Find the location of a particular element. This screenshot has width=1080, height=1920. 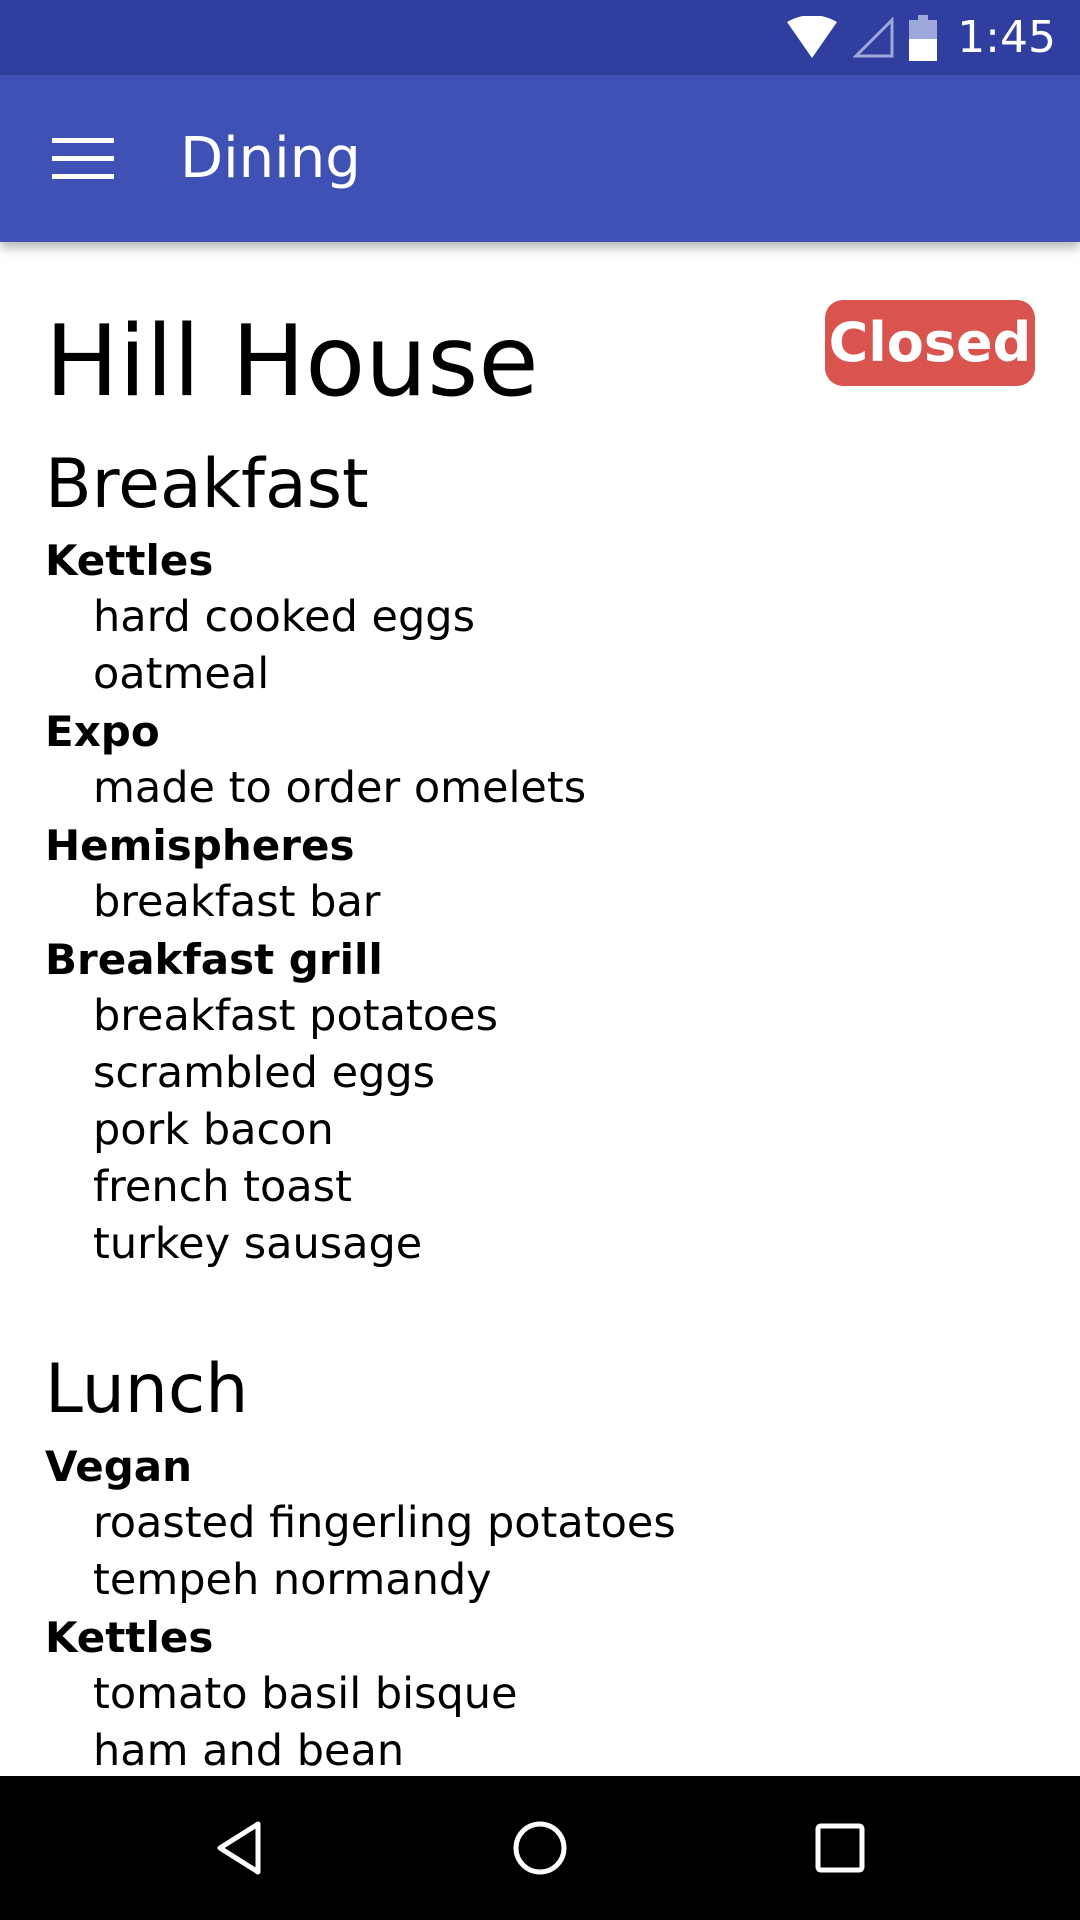

recents-icon is located at coordinates (840, 1848).